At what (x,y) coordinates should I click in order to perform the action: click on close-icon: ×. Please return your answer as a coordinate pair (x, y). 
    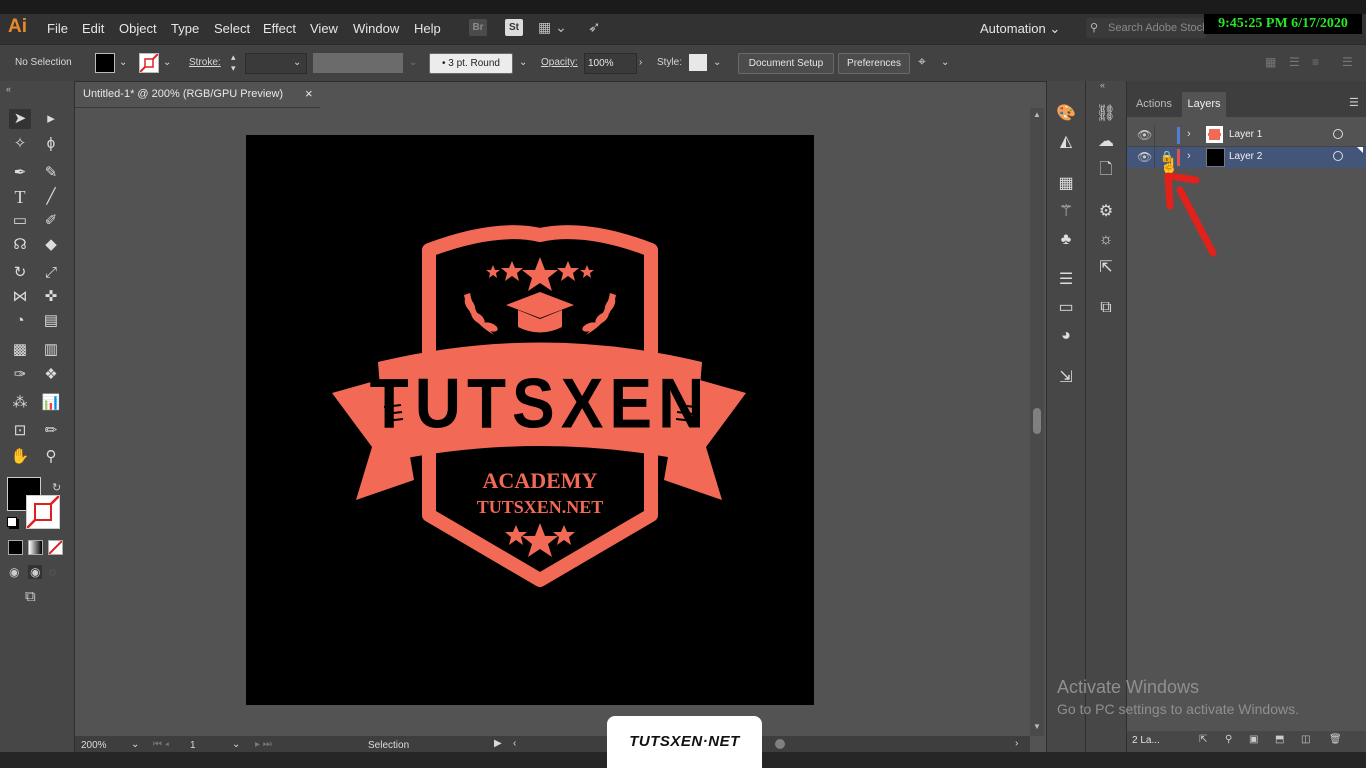
    Looking at the image, I should click on (309, 93).